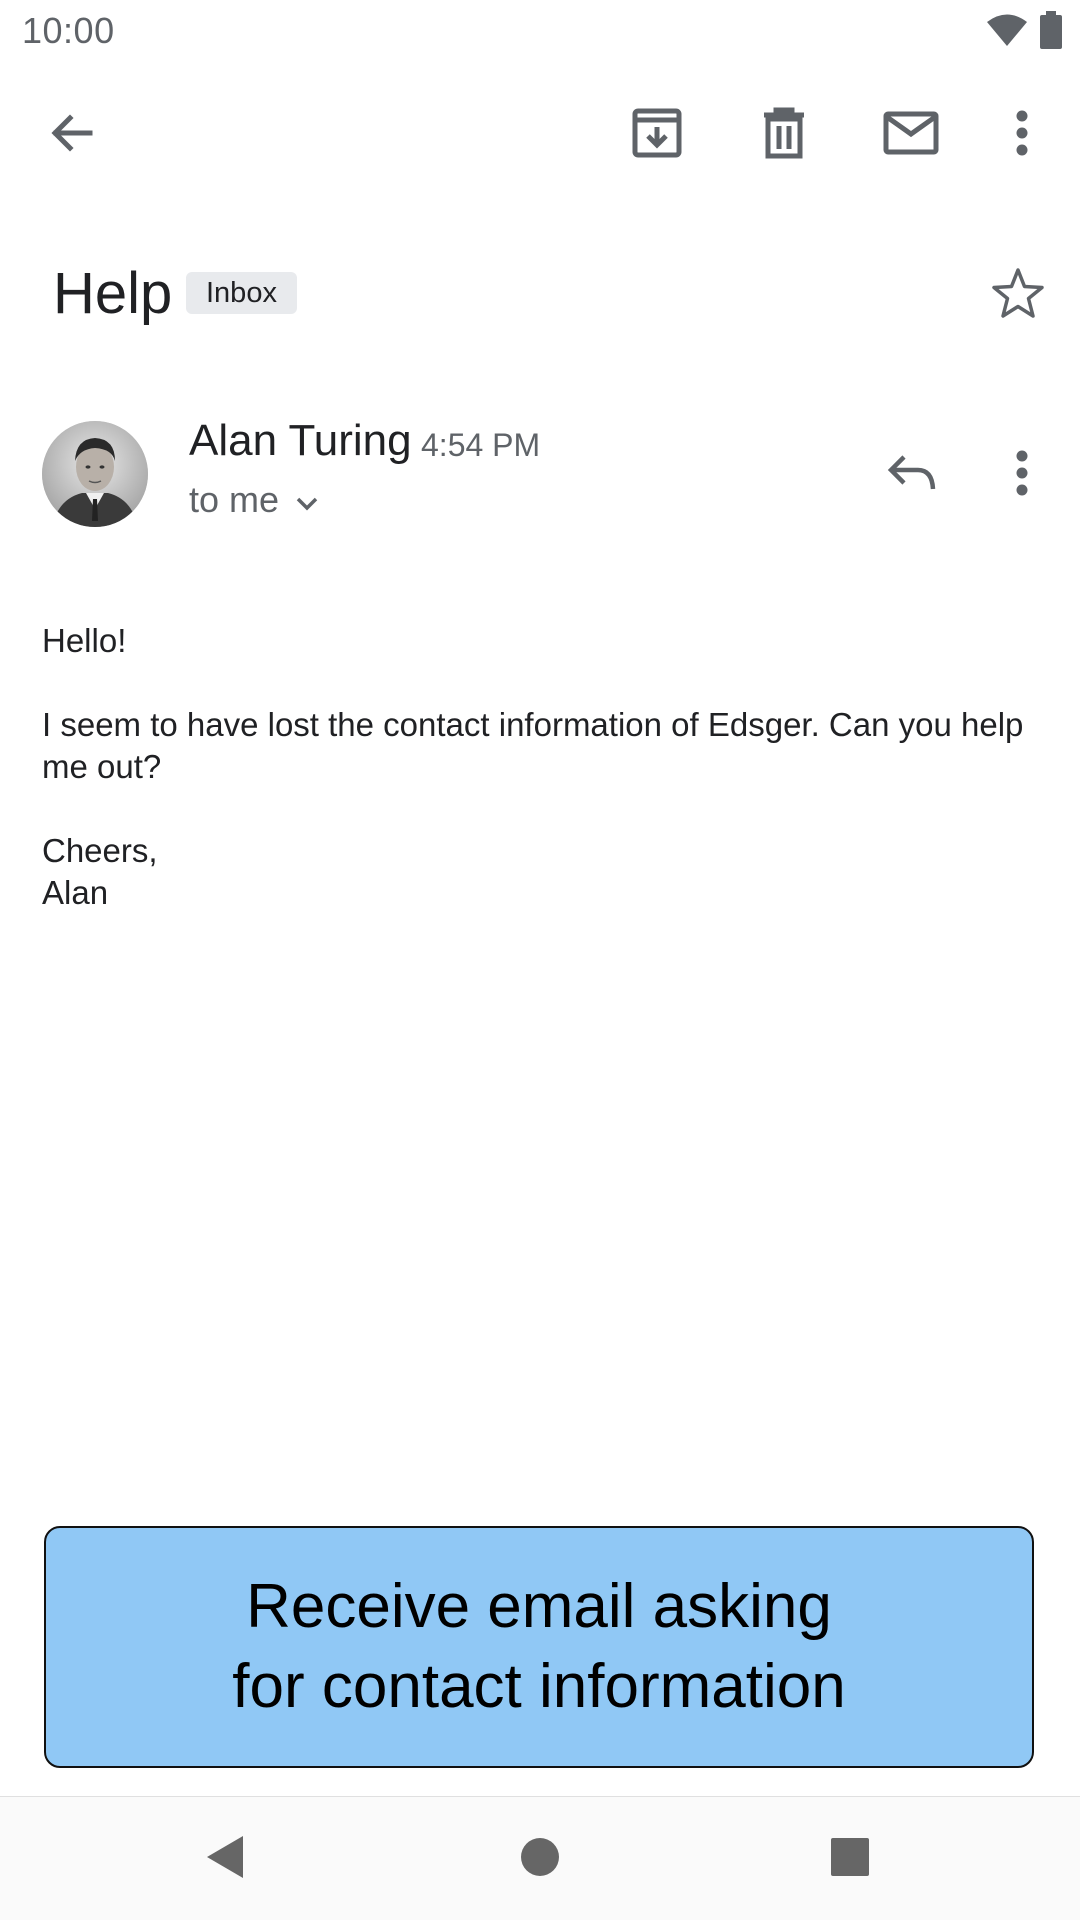 The image size is (1080, 1920). Describe the element at coordinates (1007, 32) in the screenshot. I see `wifi-icon` at that location.